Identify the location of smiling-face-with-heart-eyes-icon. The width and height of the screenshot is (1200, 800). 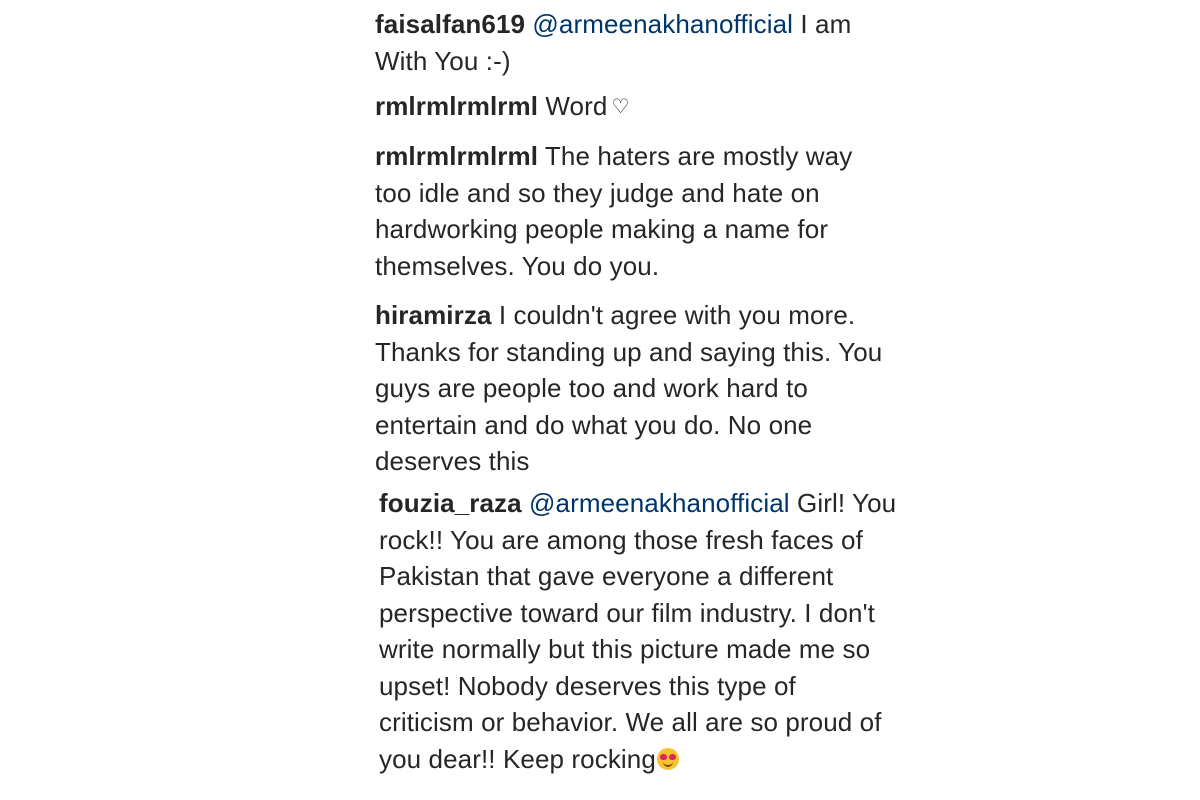
(667, 758).